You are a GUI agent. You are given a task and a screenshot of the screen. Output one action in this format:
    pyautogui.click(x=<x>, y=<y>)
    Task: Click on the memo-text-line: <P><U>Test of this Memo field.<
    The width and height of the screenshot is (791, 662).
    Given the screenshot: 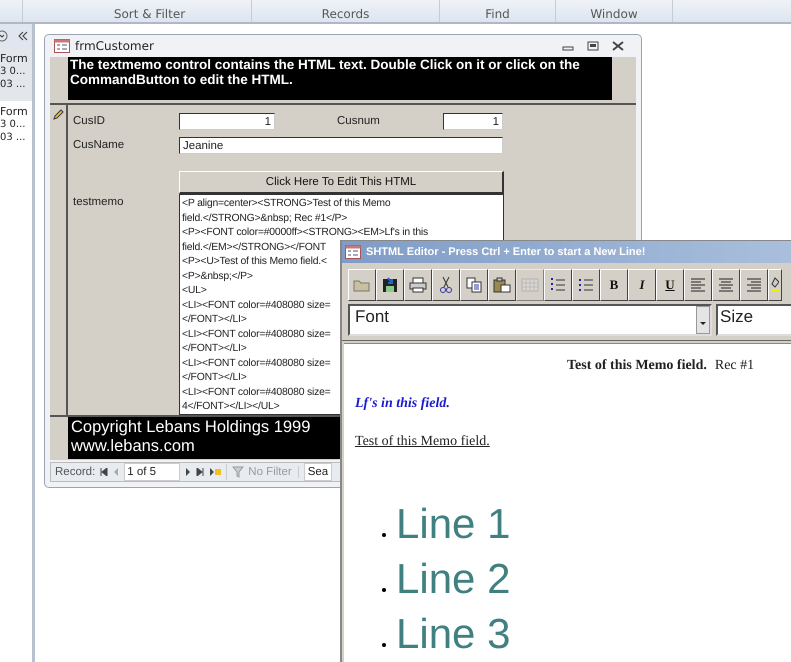 What is the action you would take?
    pyautogui.click(x=254, y=262)
    